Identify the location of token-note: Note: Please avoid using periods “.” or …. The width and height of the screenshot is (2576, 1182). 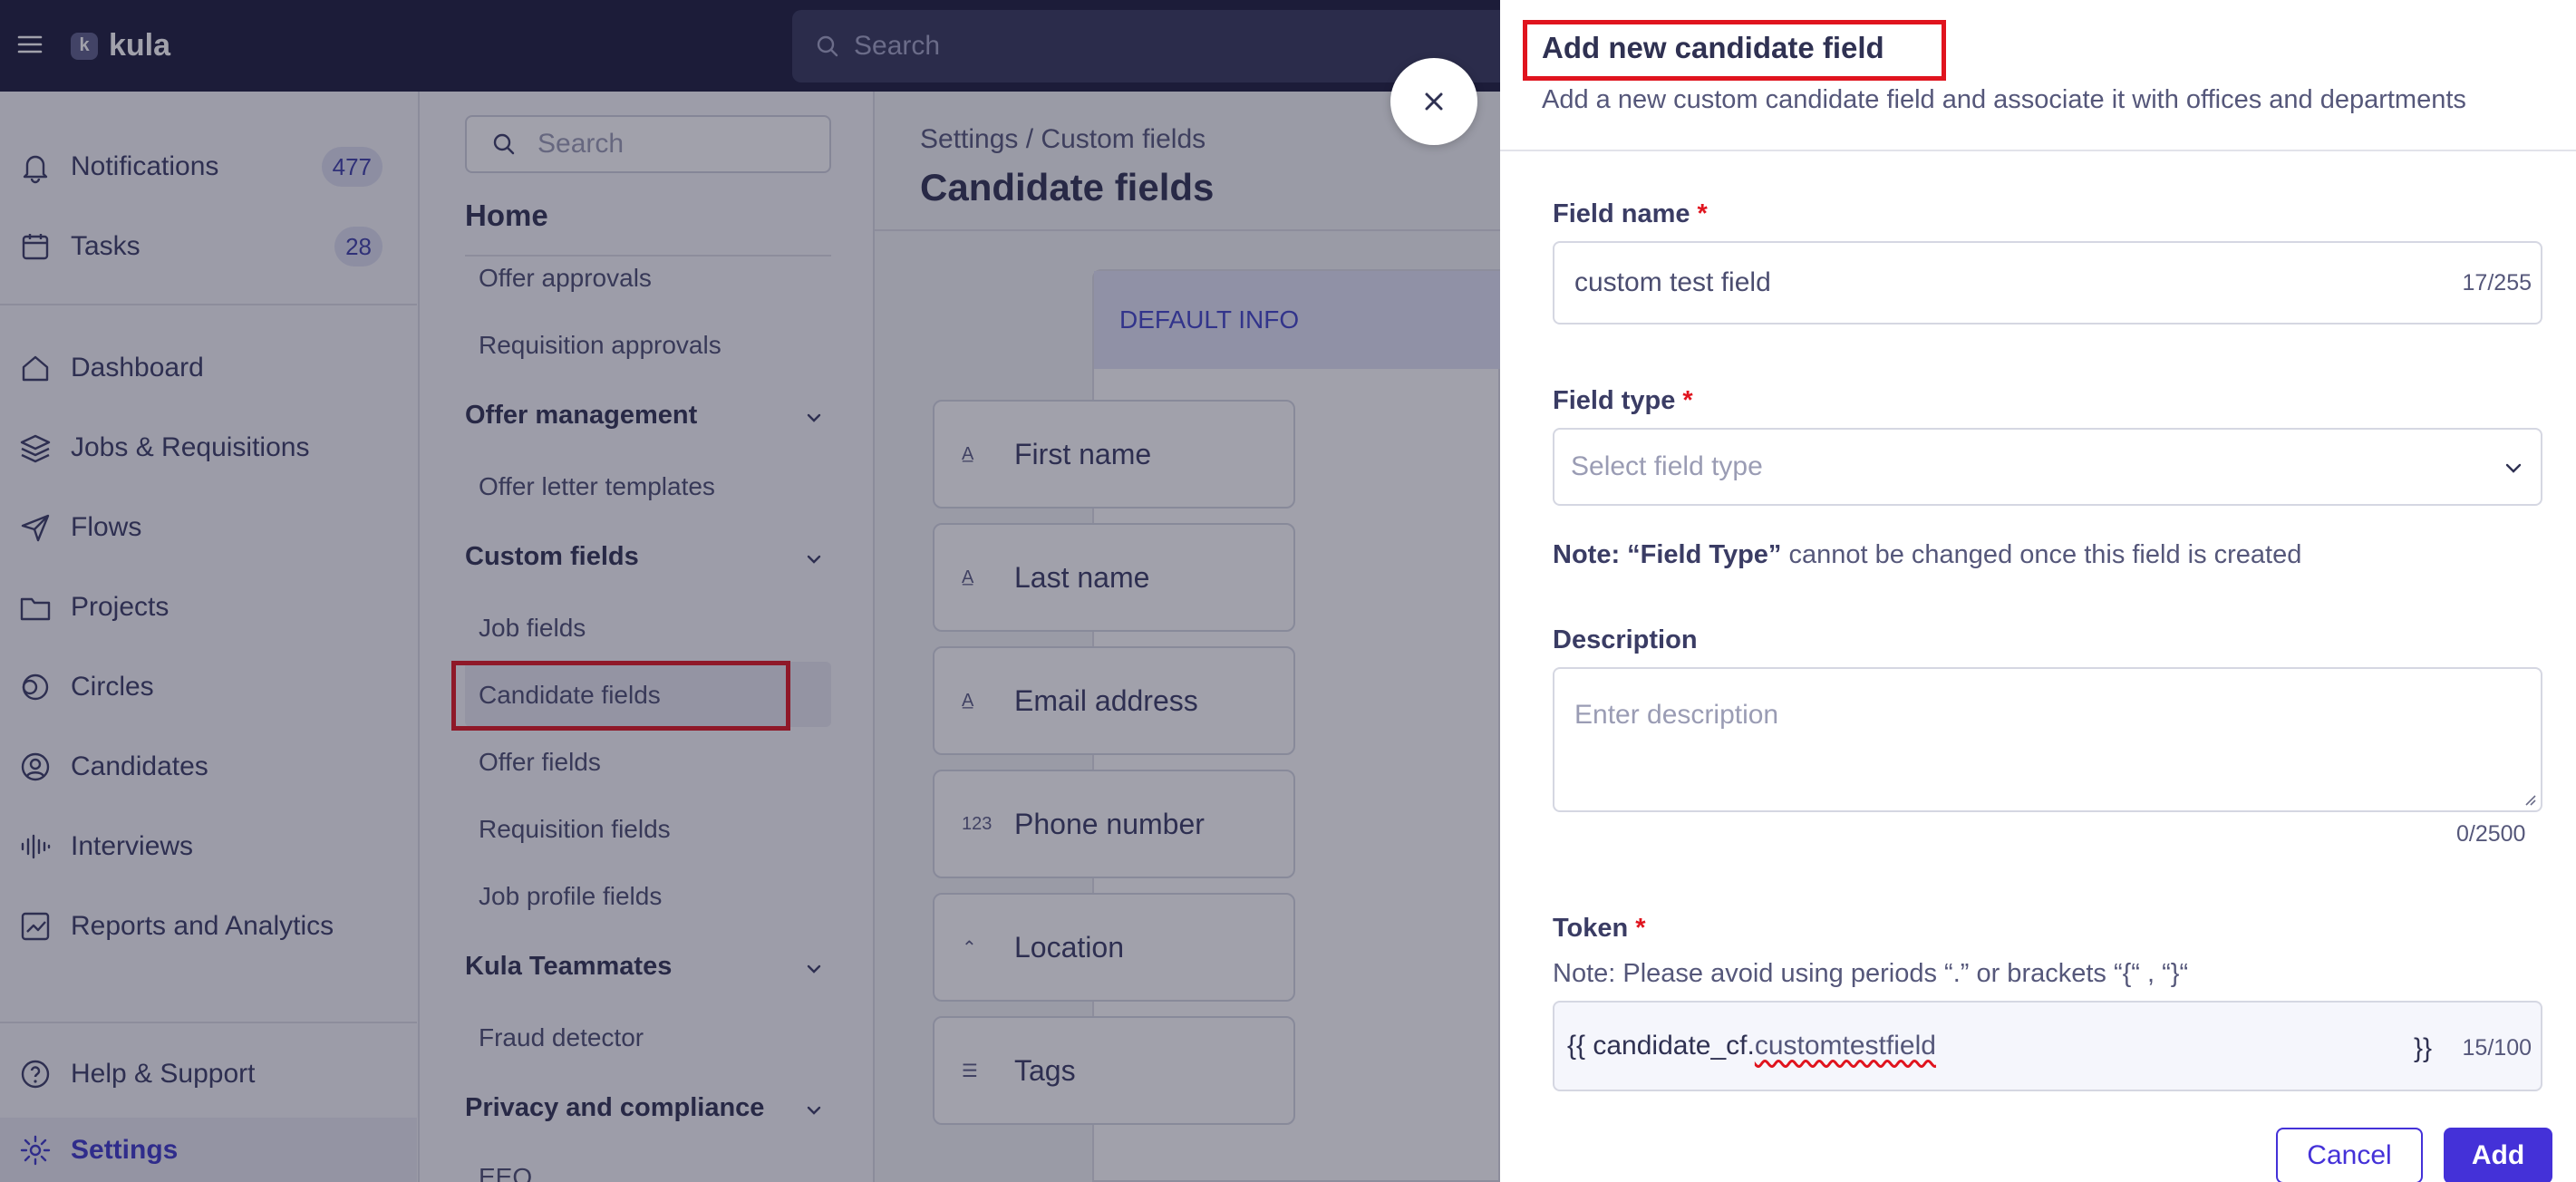
(1871, 974).